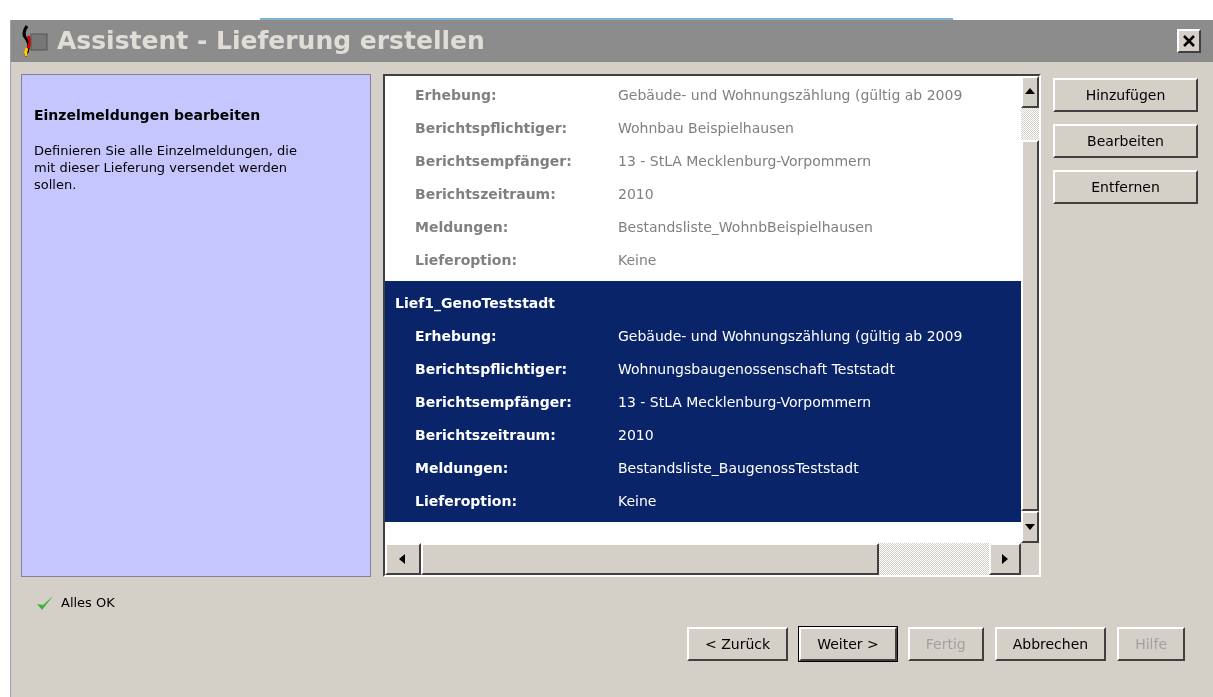 The image size is (1213, 697). What do you see at coordinates (1125, 141) in the screenshot?
I see `side-button: Bearbeiten` at bounding box center [1125, 141].